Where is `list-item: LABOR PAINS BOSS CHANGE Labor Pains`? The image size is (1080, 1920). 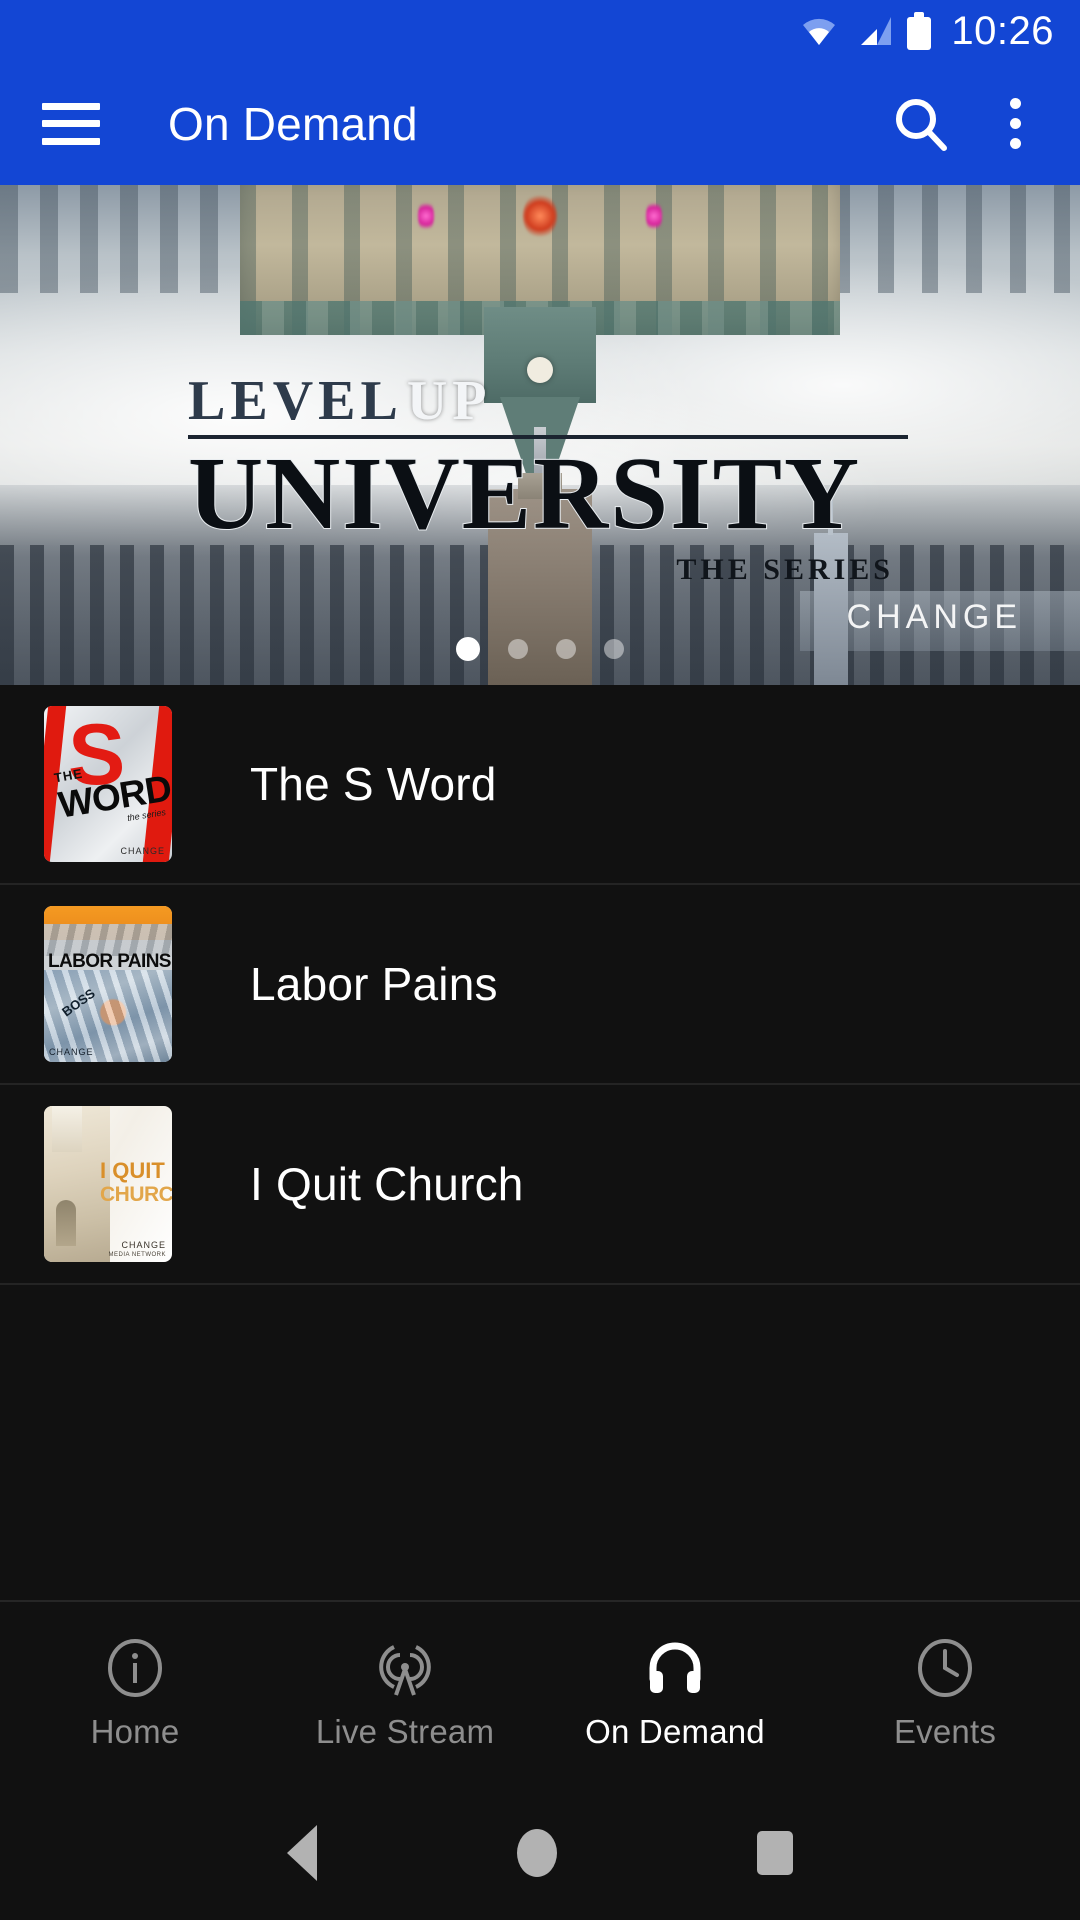 list-item: LABOR PAINS BOSS CHANGE Labor Pains is located at coordinates (540, 985).